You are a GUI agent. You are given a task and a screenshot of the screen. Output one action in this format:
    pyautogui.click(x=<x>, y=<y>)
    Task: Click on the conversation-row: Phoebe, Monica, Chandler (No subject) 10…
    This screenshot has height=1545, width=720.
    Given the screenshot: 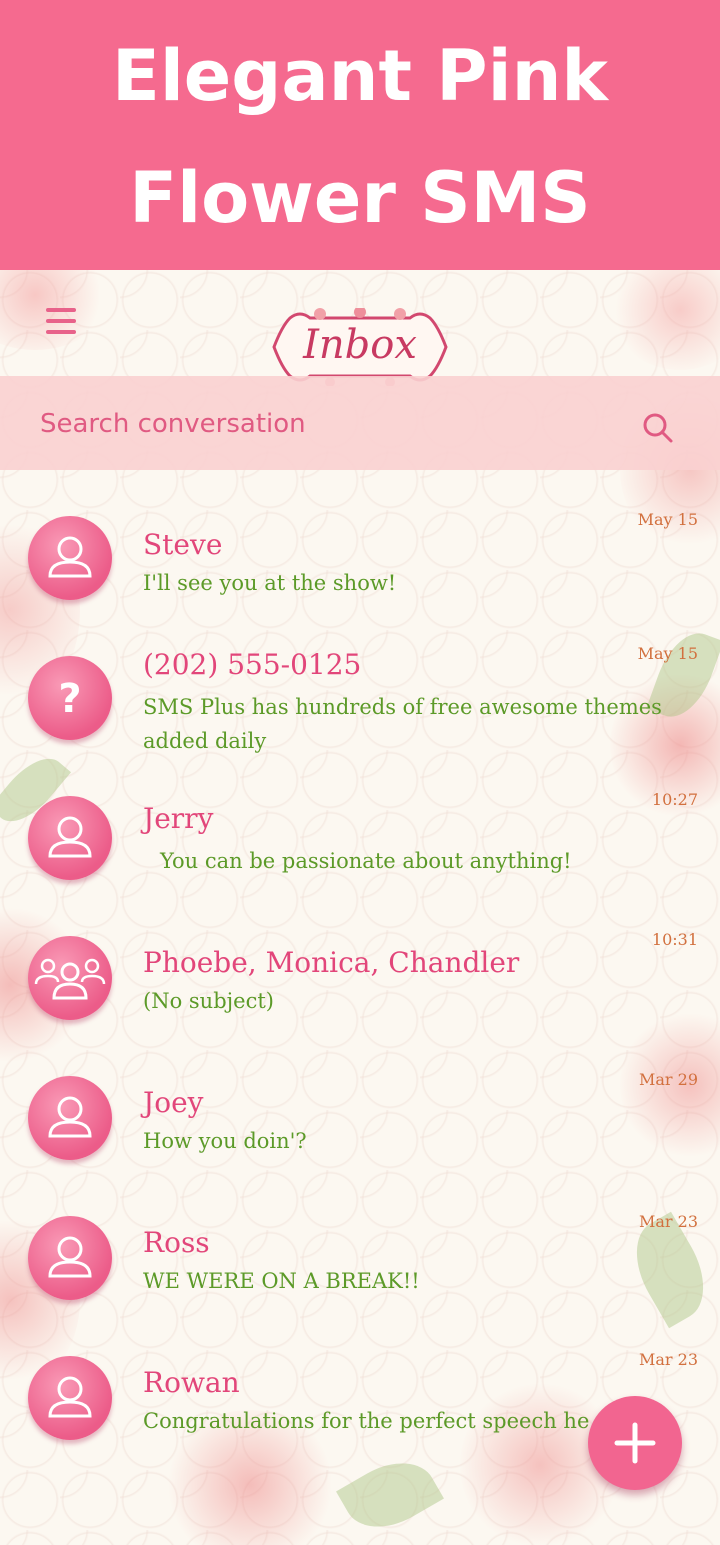 What is the action you would take?
    pyautogui.click(x=360, y=995)
    